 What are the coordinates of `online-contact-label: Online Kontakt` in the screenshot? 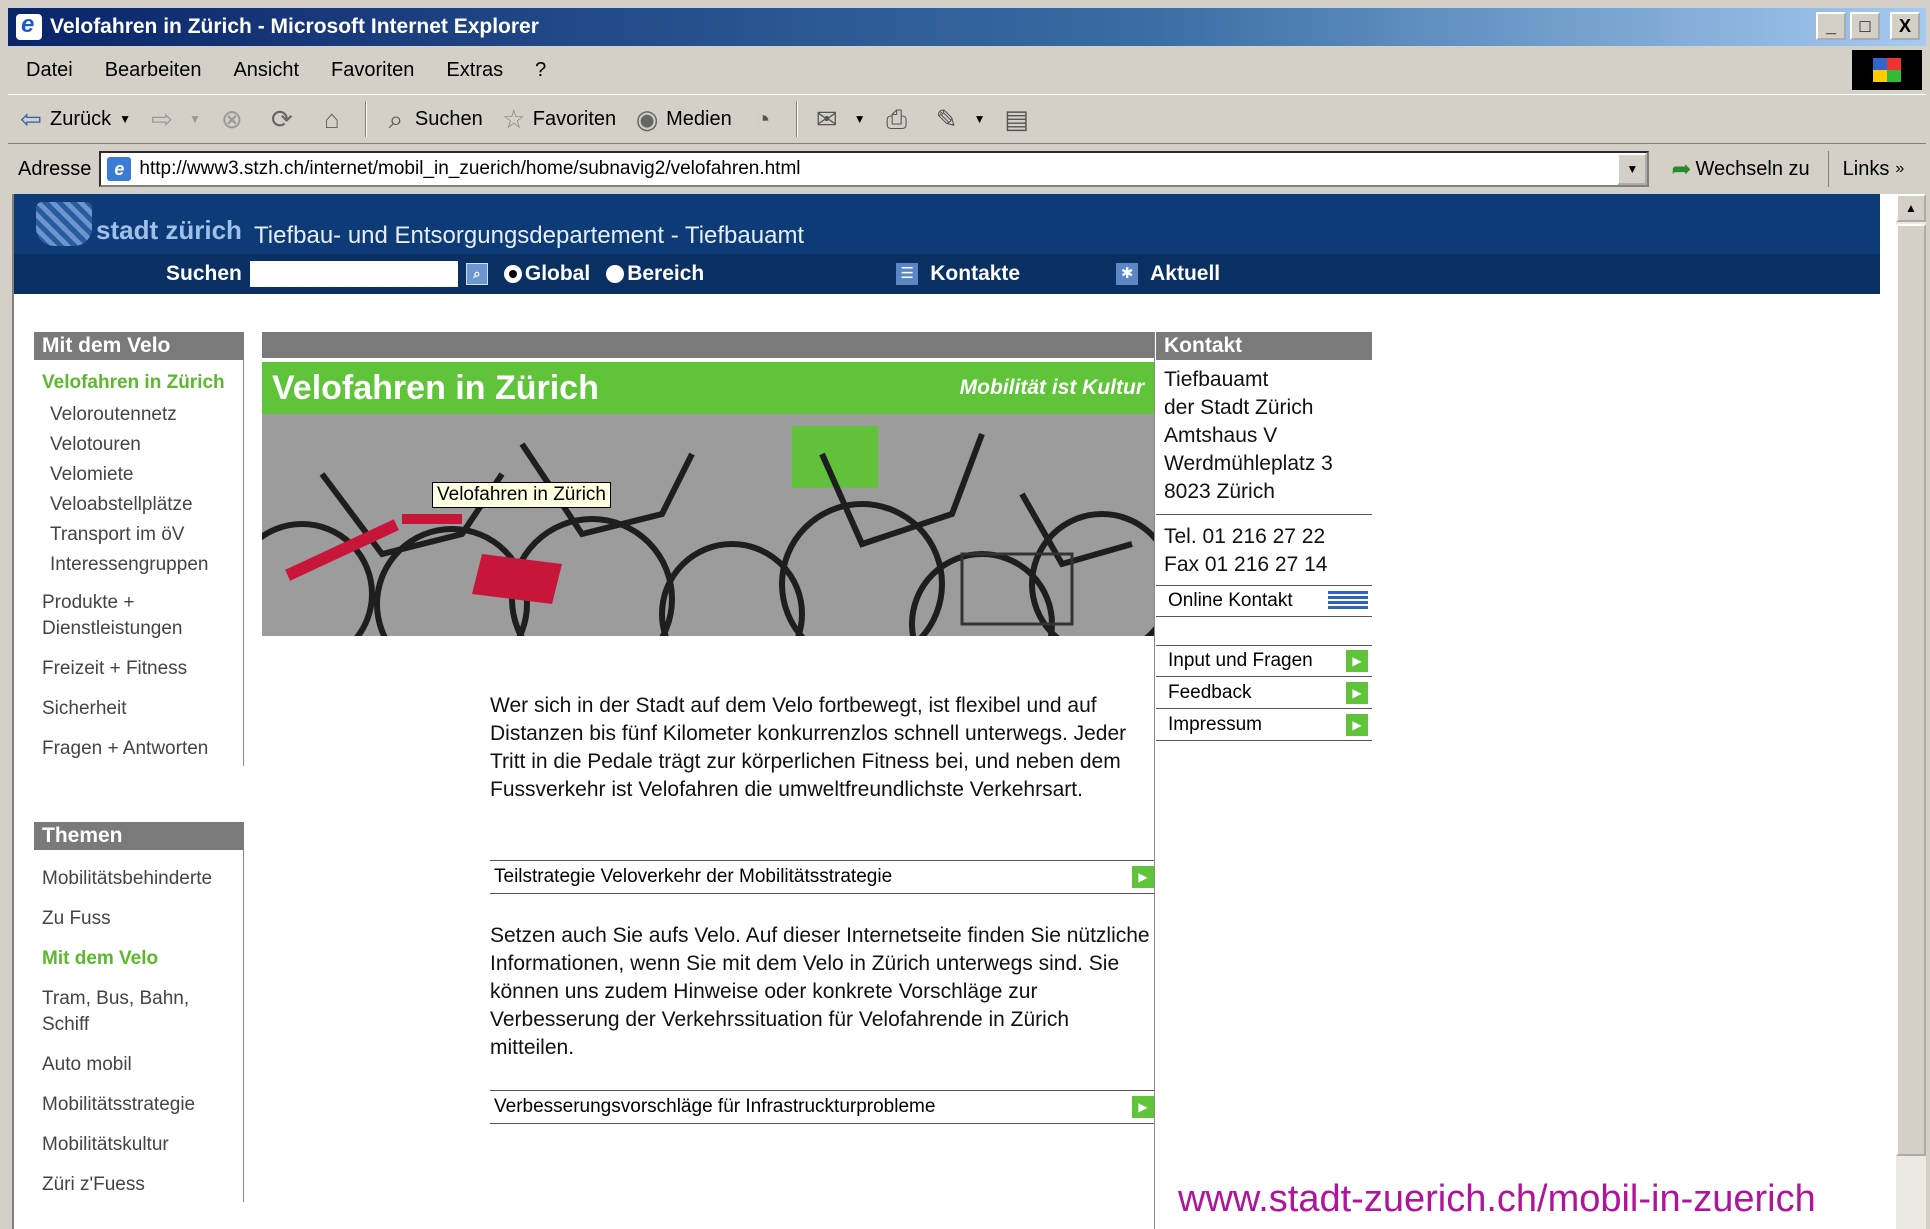 It's located at (1230, 600).